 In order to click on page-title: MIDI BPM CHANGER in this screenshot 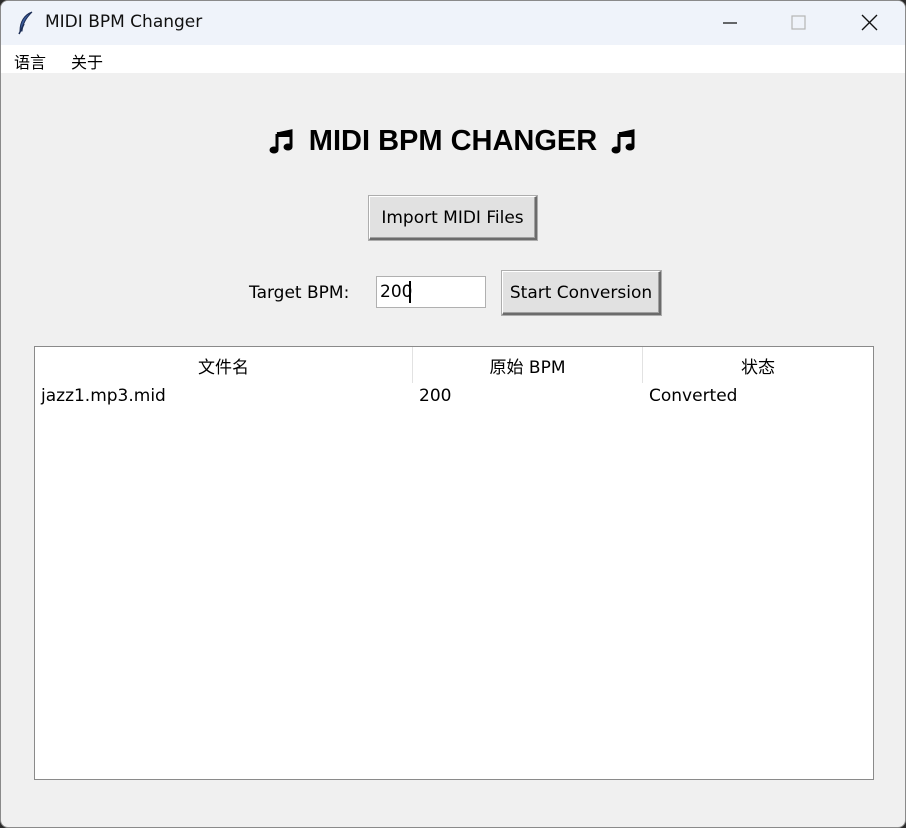, I will do `click(453, 141)`.